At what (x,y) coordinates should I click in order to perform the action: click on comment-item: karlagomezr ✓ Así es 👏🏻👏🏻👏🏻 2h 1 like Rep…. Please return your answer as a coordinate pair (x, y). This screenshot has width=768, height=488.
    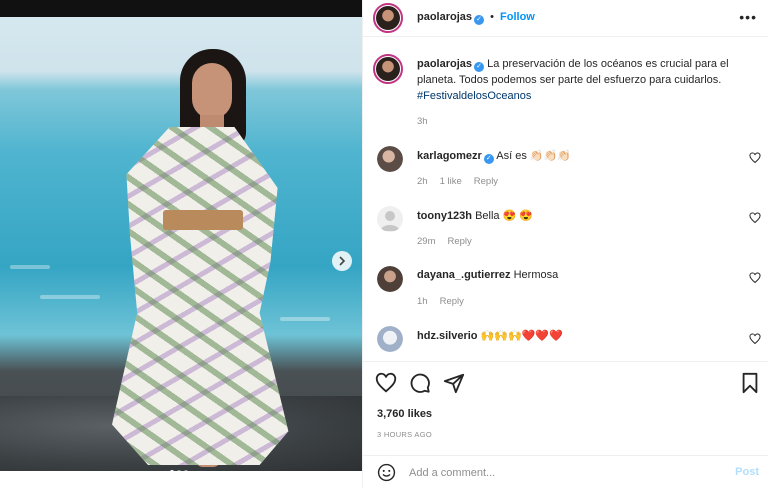
    Looking at the image, I should click on (565, 171).